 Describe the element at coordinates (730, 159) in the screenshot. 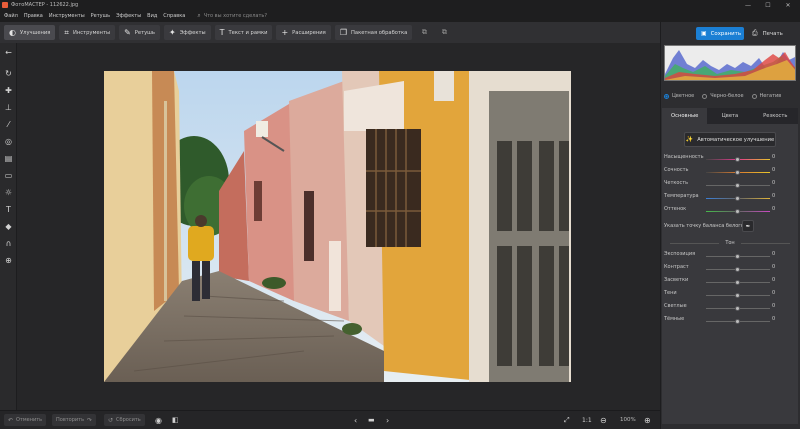

I see `slider-row: Насыщенность 0` at that location.